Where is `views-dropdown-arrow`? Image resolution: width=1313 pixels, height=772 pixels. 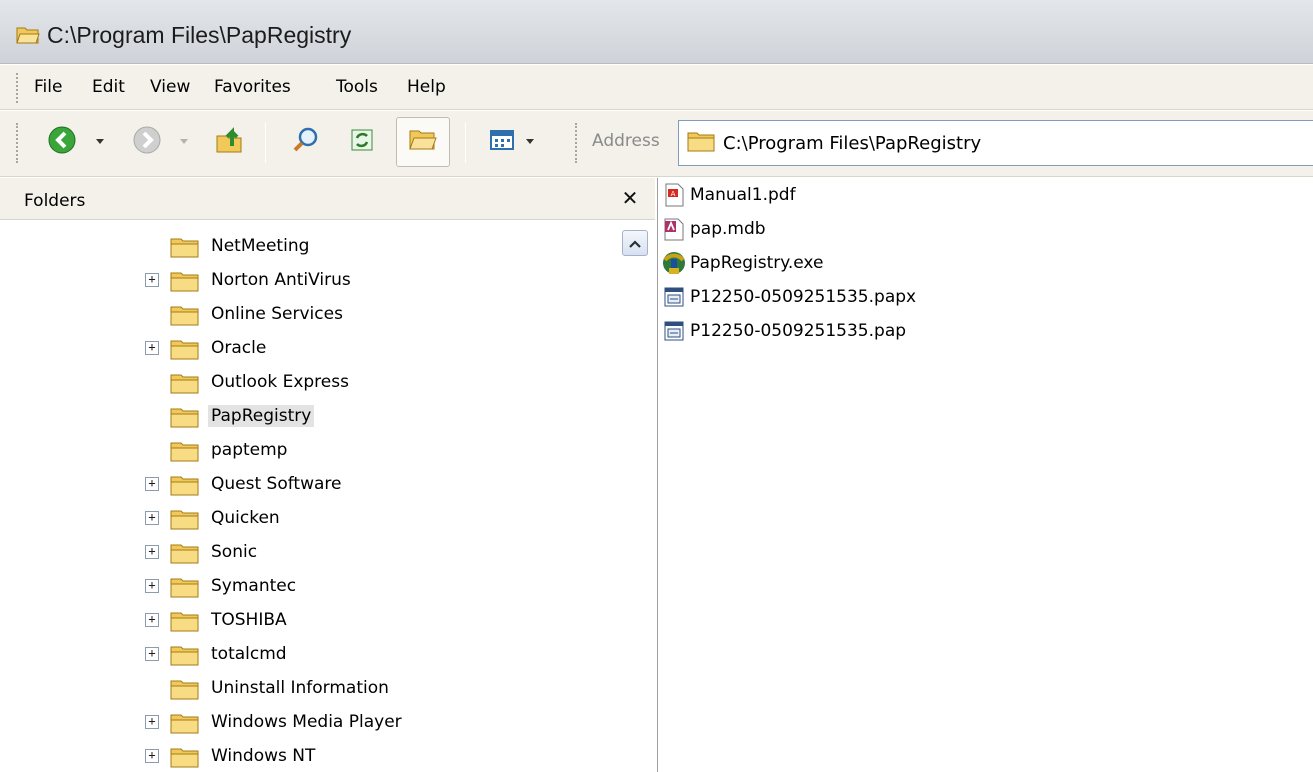
views-dropdown-arrow is located at coordinates (530, 141).